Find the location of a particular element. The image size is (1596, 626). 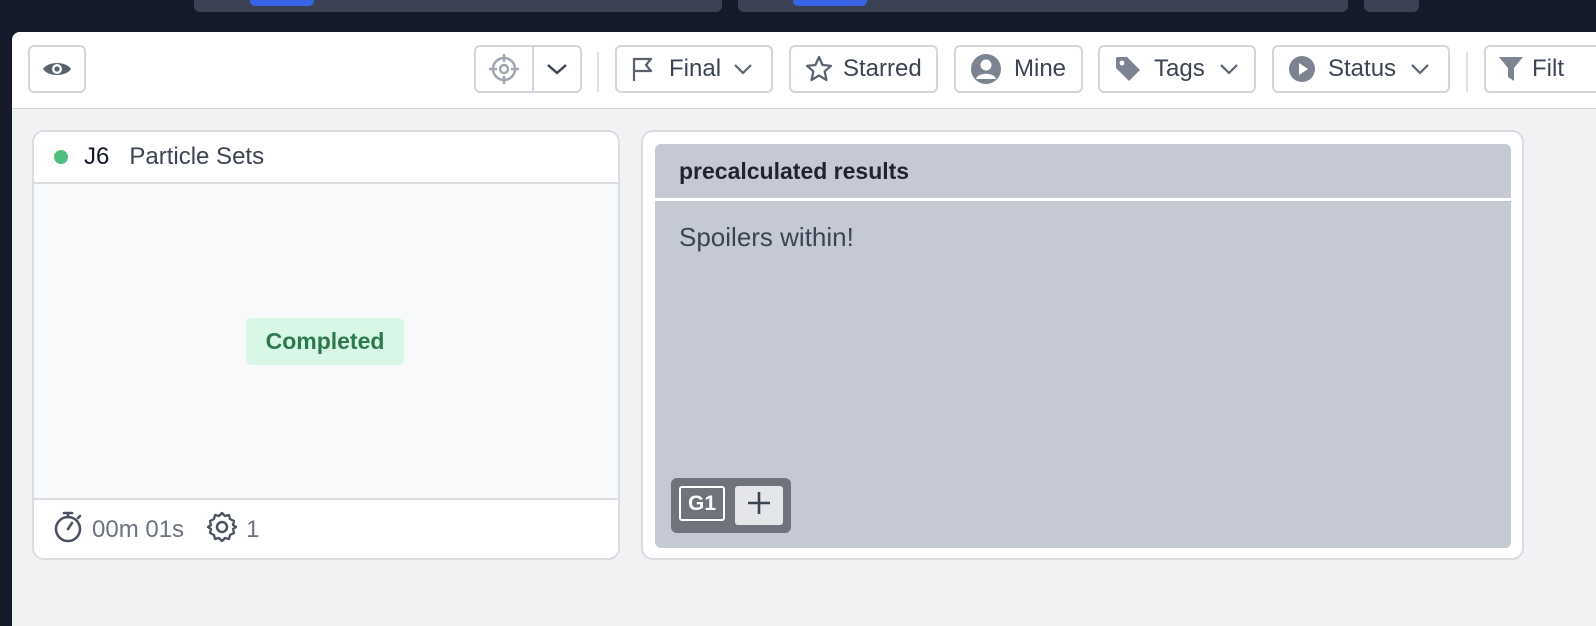

note-body: Spoilers within! is located at coordinates (766, 237).